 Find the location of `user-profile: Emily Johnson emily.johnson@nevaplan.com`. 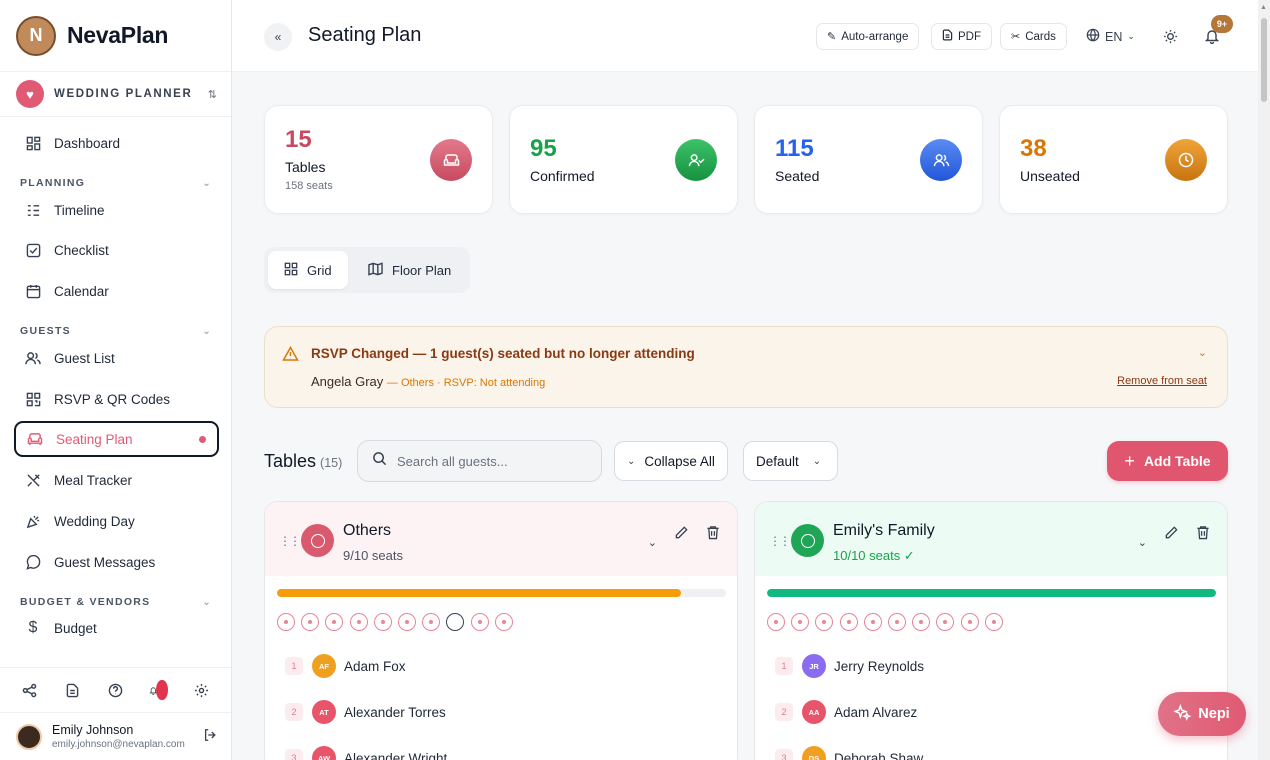

user-profile: Emily Johnson emily.johnson@nevaplan.com is located at coordinates (115, 736).